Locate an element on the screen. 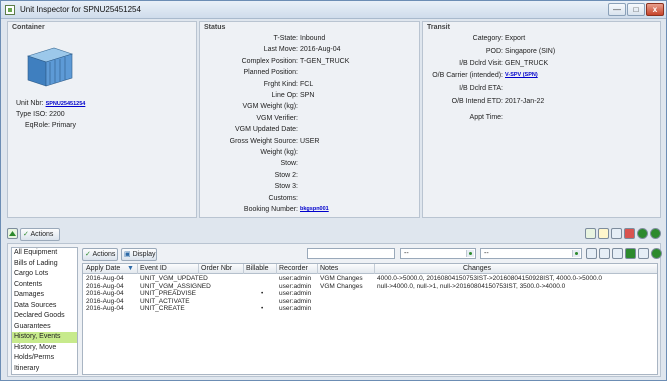 The width and height of the screenshot is (667, 381). container-section-title: Container is located at coordinates (28, 27).